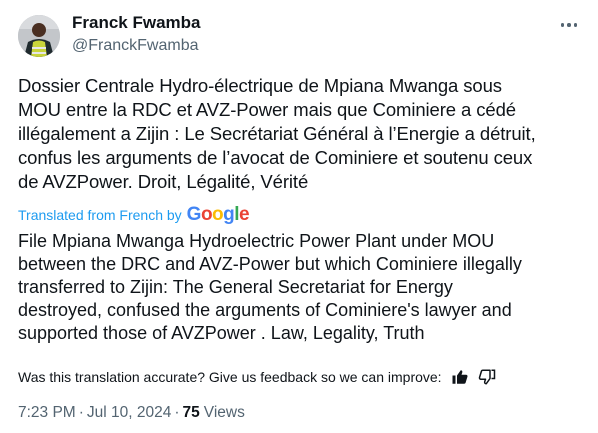 The width and height of the screenshot is (598, 433). Describe the element at coordinates (136, 23) in the screenshot. I see `author-name: Franck Fwamba` at that location.